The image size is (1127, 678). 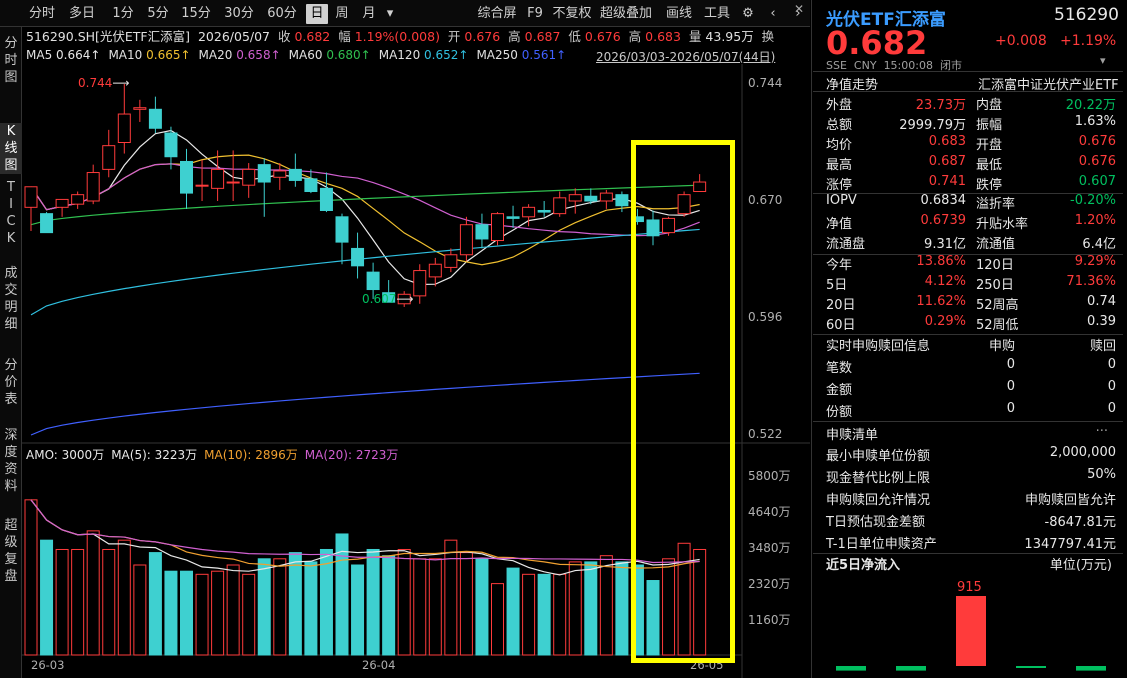 What do you see at coordinates (769, 548) in the screenshot?
I see `volume-tick-label: 3480万` at bounding box center [769, 548].